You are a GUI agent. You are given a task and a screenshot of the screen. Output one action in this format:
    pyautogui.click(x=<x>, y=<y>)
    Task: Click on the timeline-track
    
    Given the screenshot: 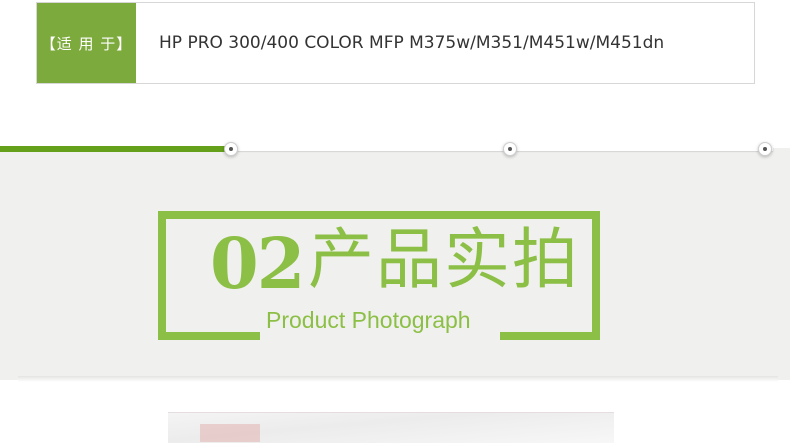 What is the action you would take?
    pyautogui.click(x=500, y=149)
    